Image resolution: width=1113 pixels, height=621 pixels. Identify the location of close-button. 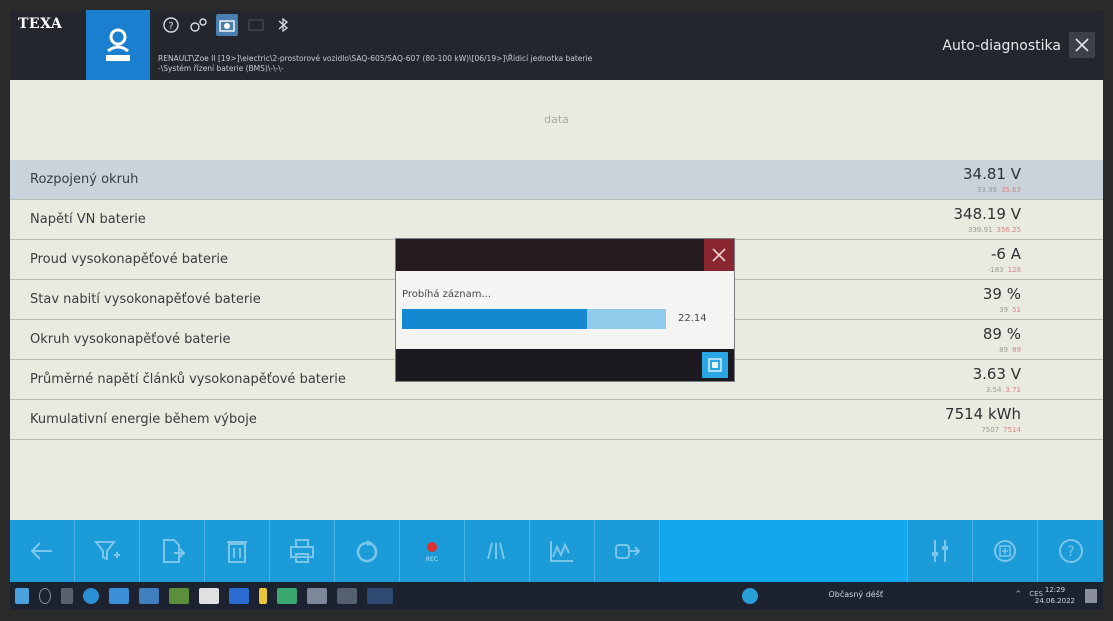
(1082, 45).